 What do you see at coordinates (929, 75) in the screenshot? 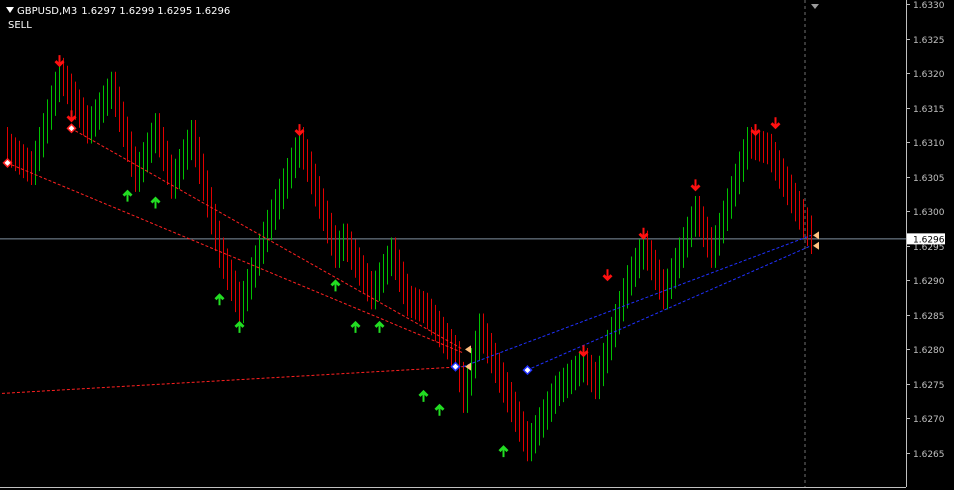
I see `y-tick-label: 1.6320` at bounding box center [929, 75].